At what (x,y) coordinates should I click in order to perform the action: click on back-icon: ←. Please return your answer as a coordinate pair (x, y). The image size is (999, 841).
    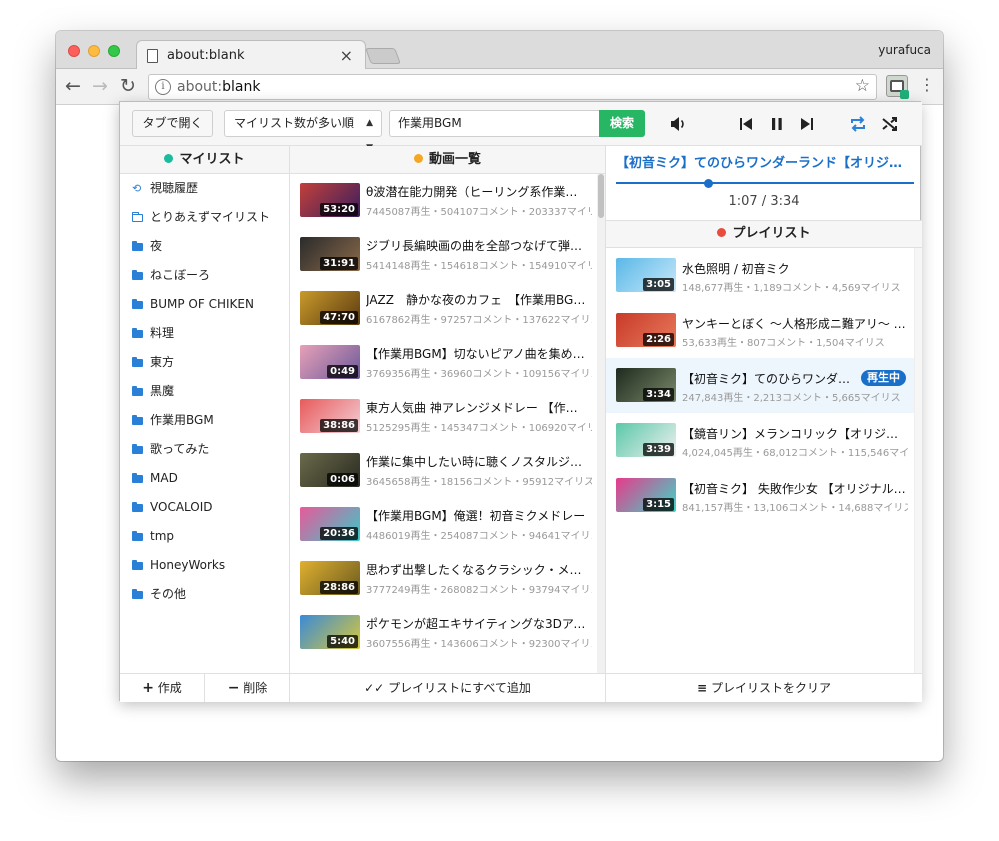
    Looking at the image, I should click on (73, 86).